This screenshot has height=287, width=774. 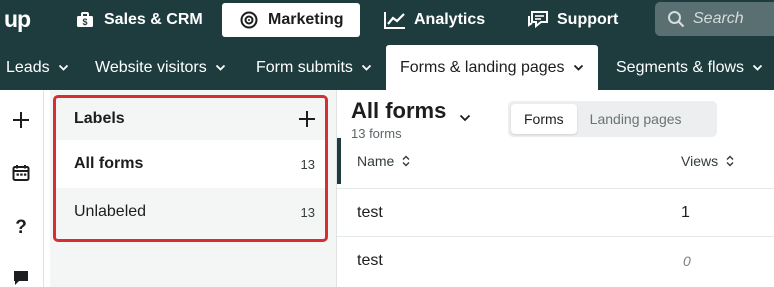 I want to click on subnav-leads: Leads, so click(x=37, y=67).